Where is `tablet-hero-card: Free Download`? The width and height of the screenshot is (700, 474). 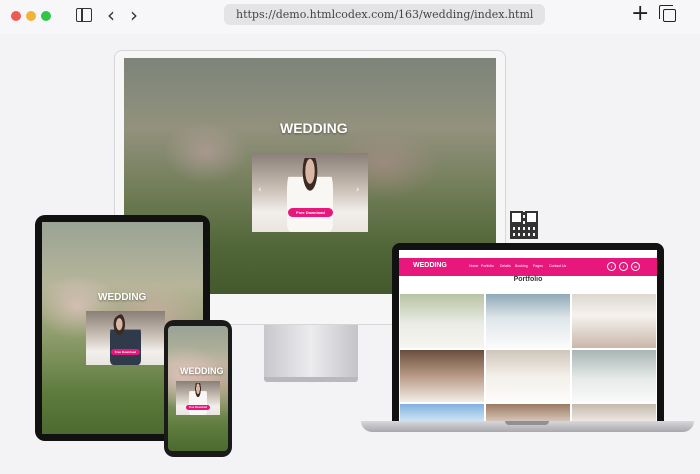
tablet-hero-card: Free Download is located at coordinates (125, 338).